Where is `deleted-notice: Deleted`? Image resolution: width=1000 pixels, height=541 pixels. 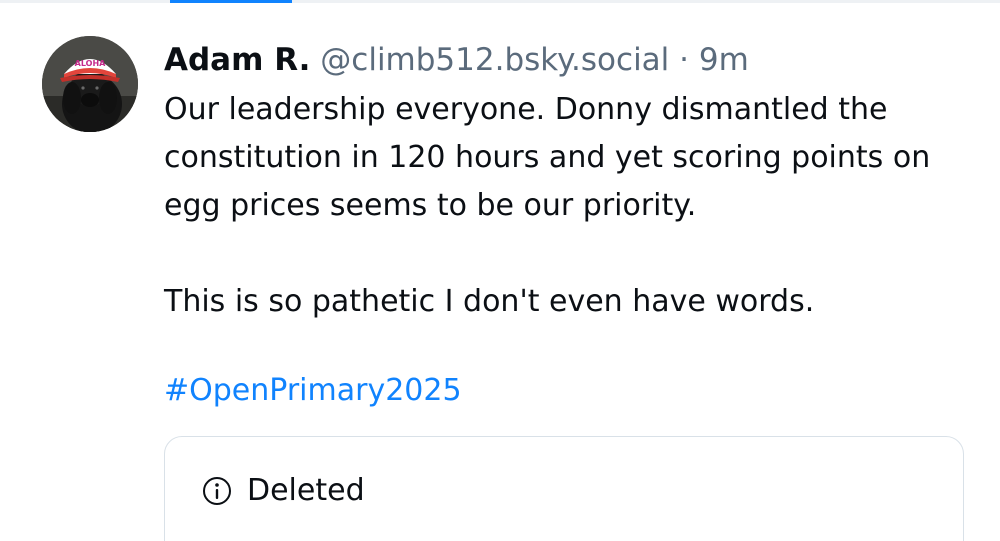
deleted-notice: Deleted is located at coordinates (283, 490).